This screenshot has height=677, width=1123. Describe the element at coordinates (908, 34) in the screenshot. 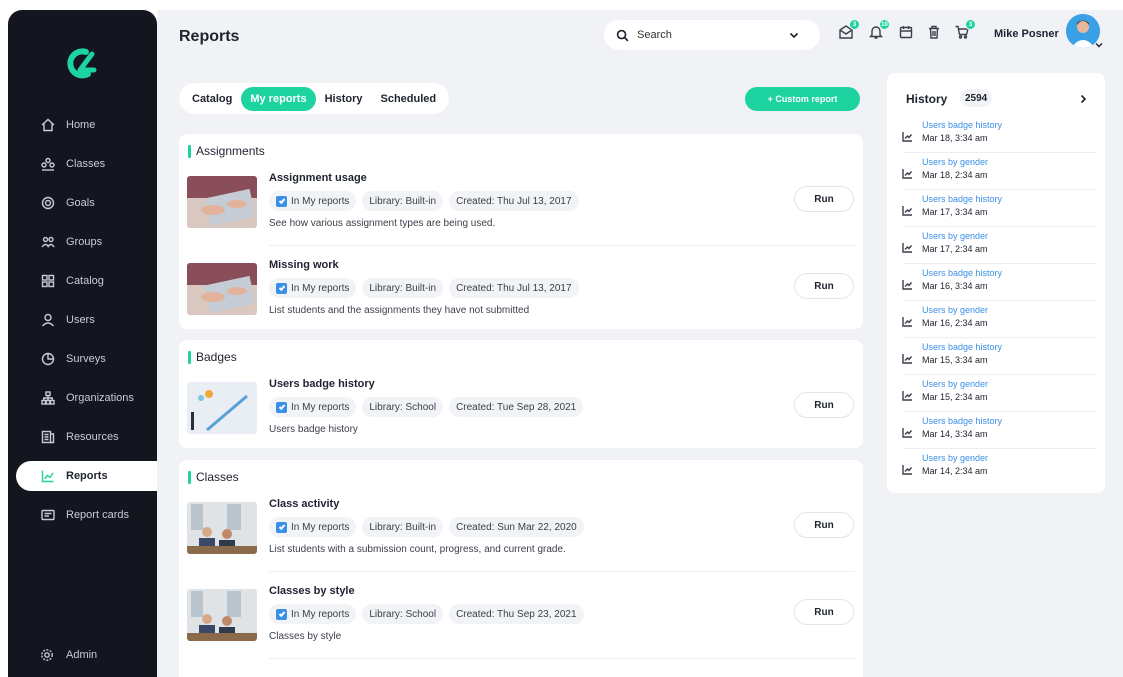

I see `calendar-button` at that location.